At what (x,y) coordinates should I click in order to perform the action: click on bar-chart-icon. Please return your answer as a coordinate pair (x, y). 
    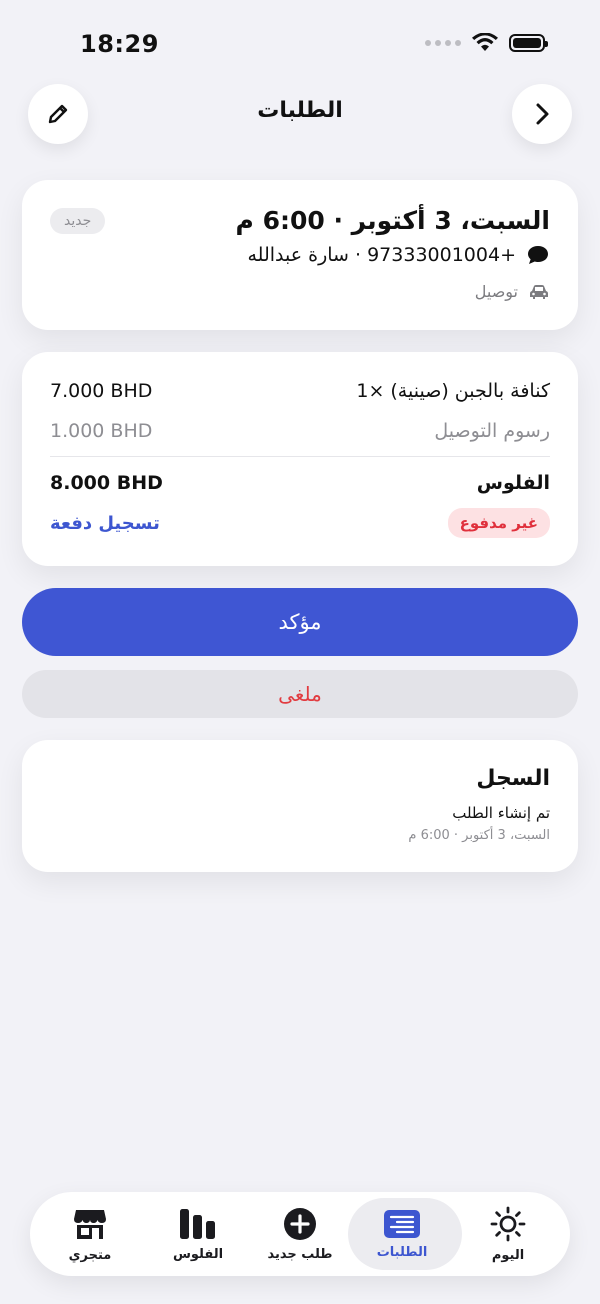
    Looking at the image, I should click on (197, 1223).